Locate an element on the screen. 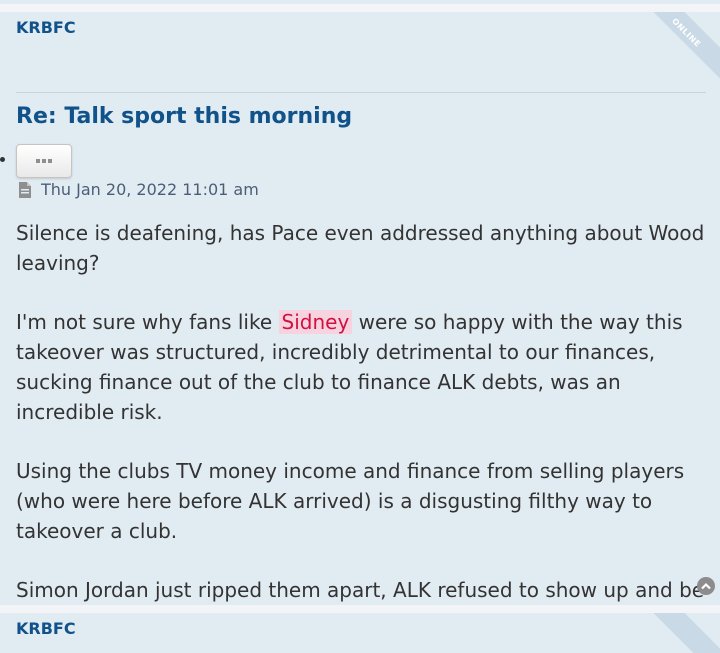  next-post-author-link: KRBFC is located at coordinates (46, 628).